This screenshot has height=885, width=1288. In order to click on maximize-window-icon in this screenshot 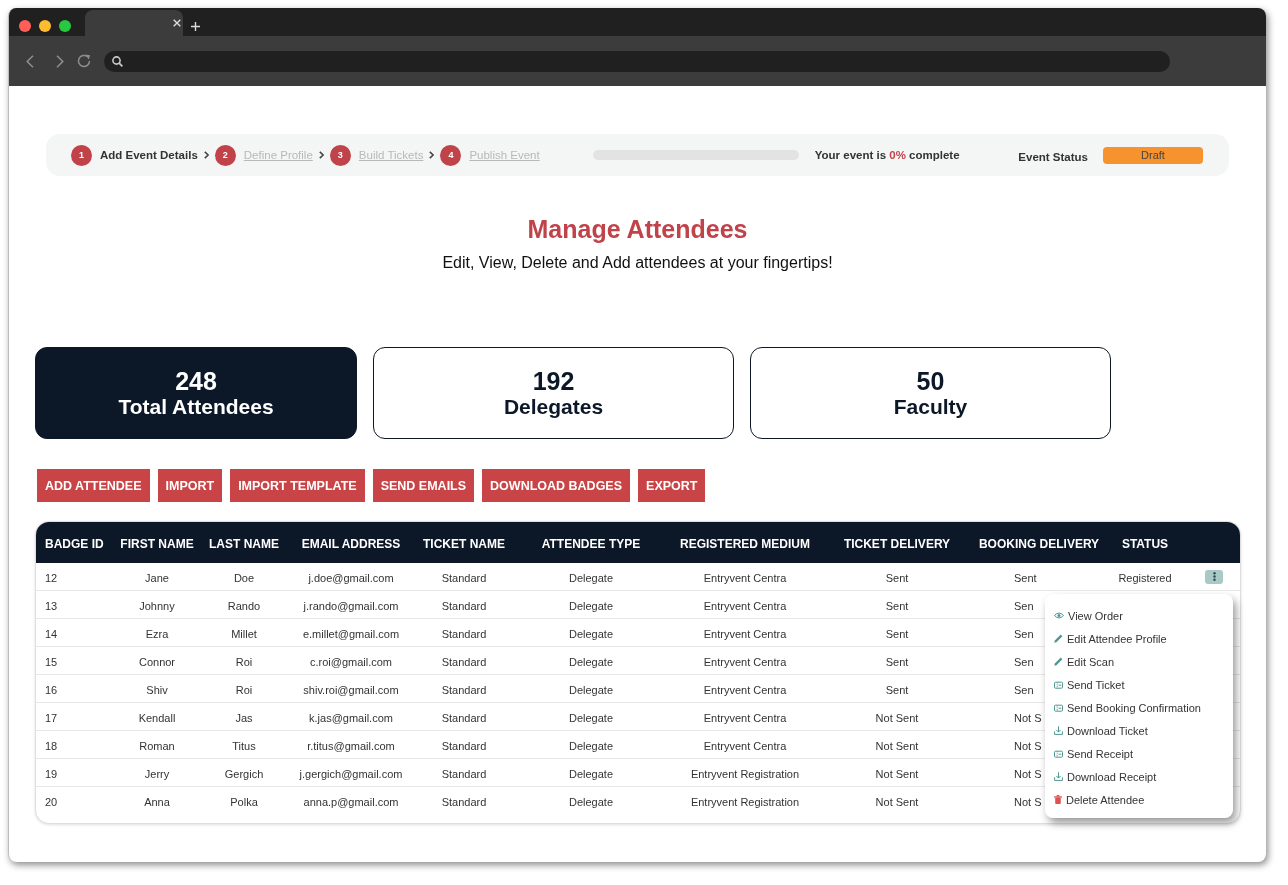, I will do `click(65, 26)`.